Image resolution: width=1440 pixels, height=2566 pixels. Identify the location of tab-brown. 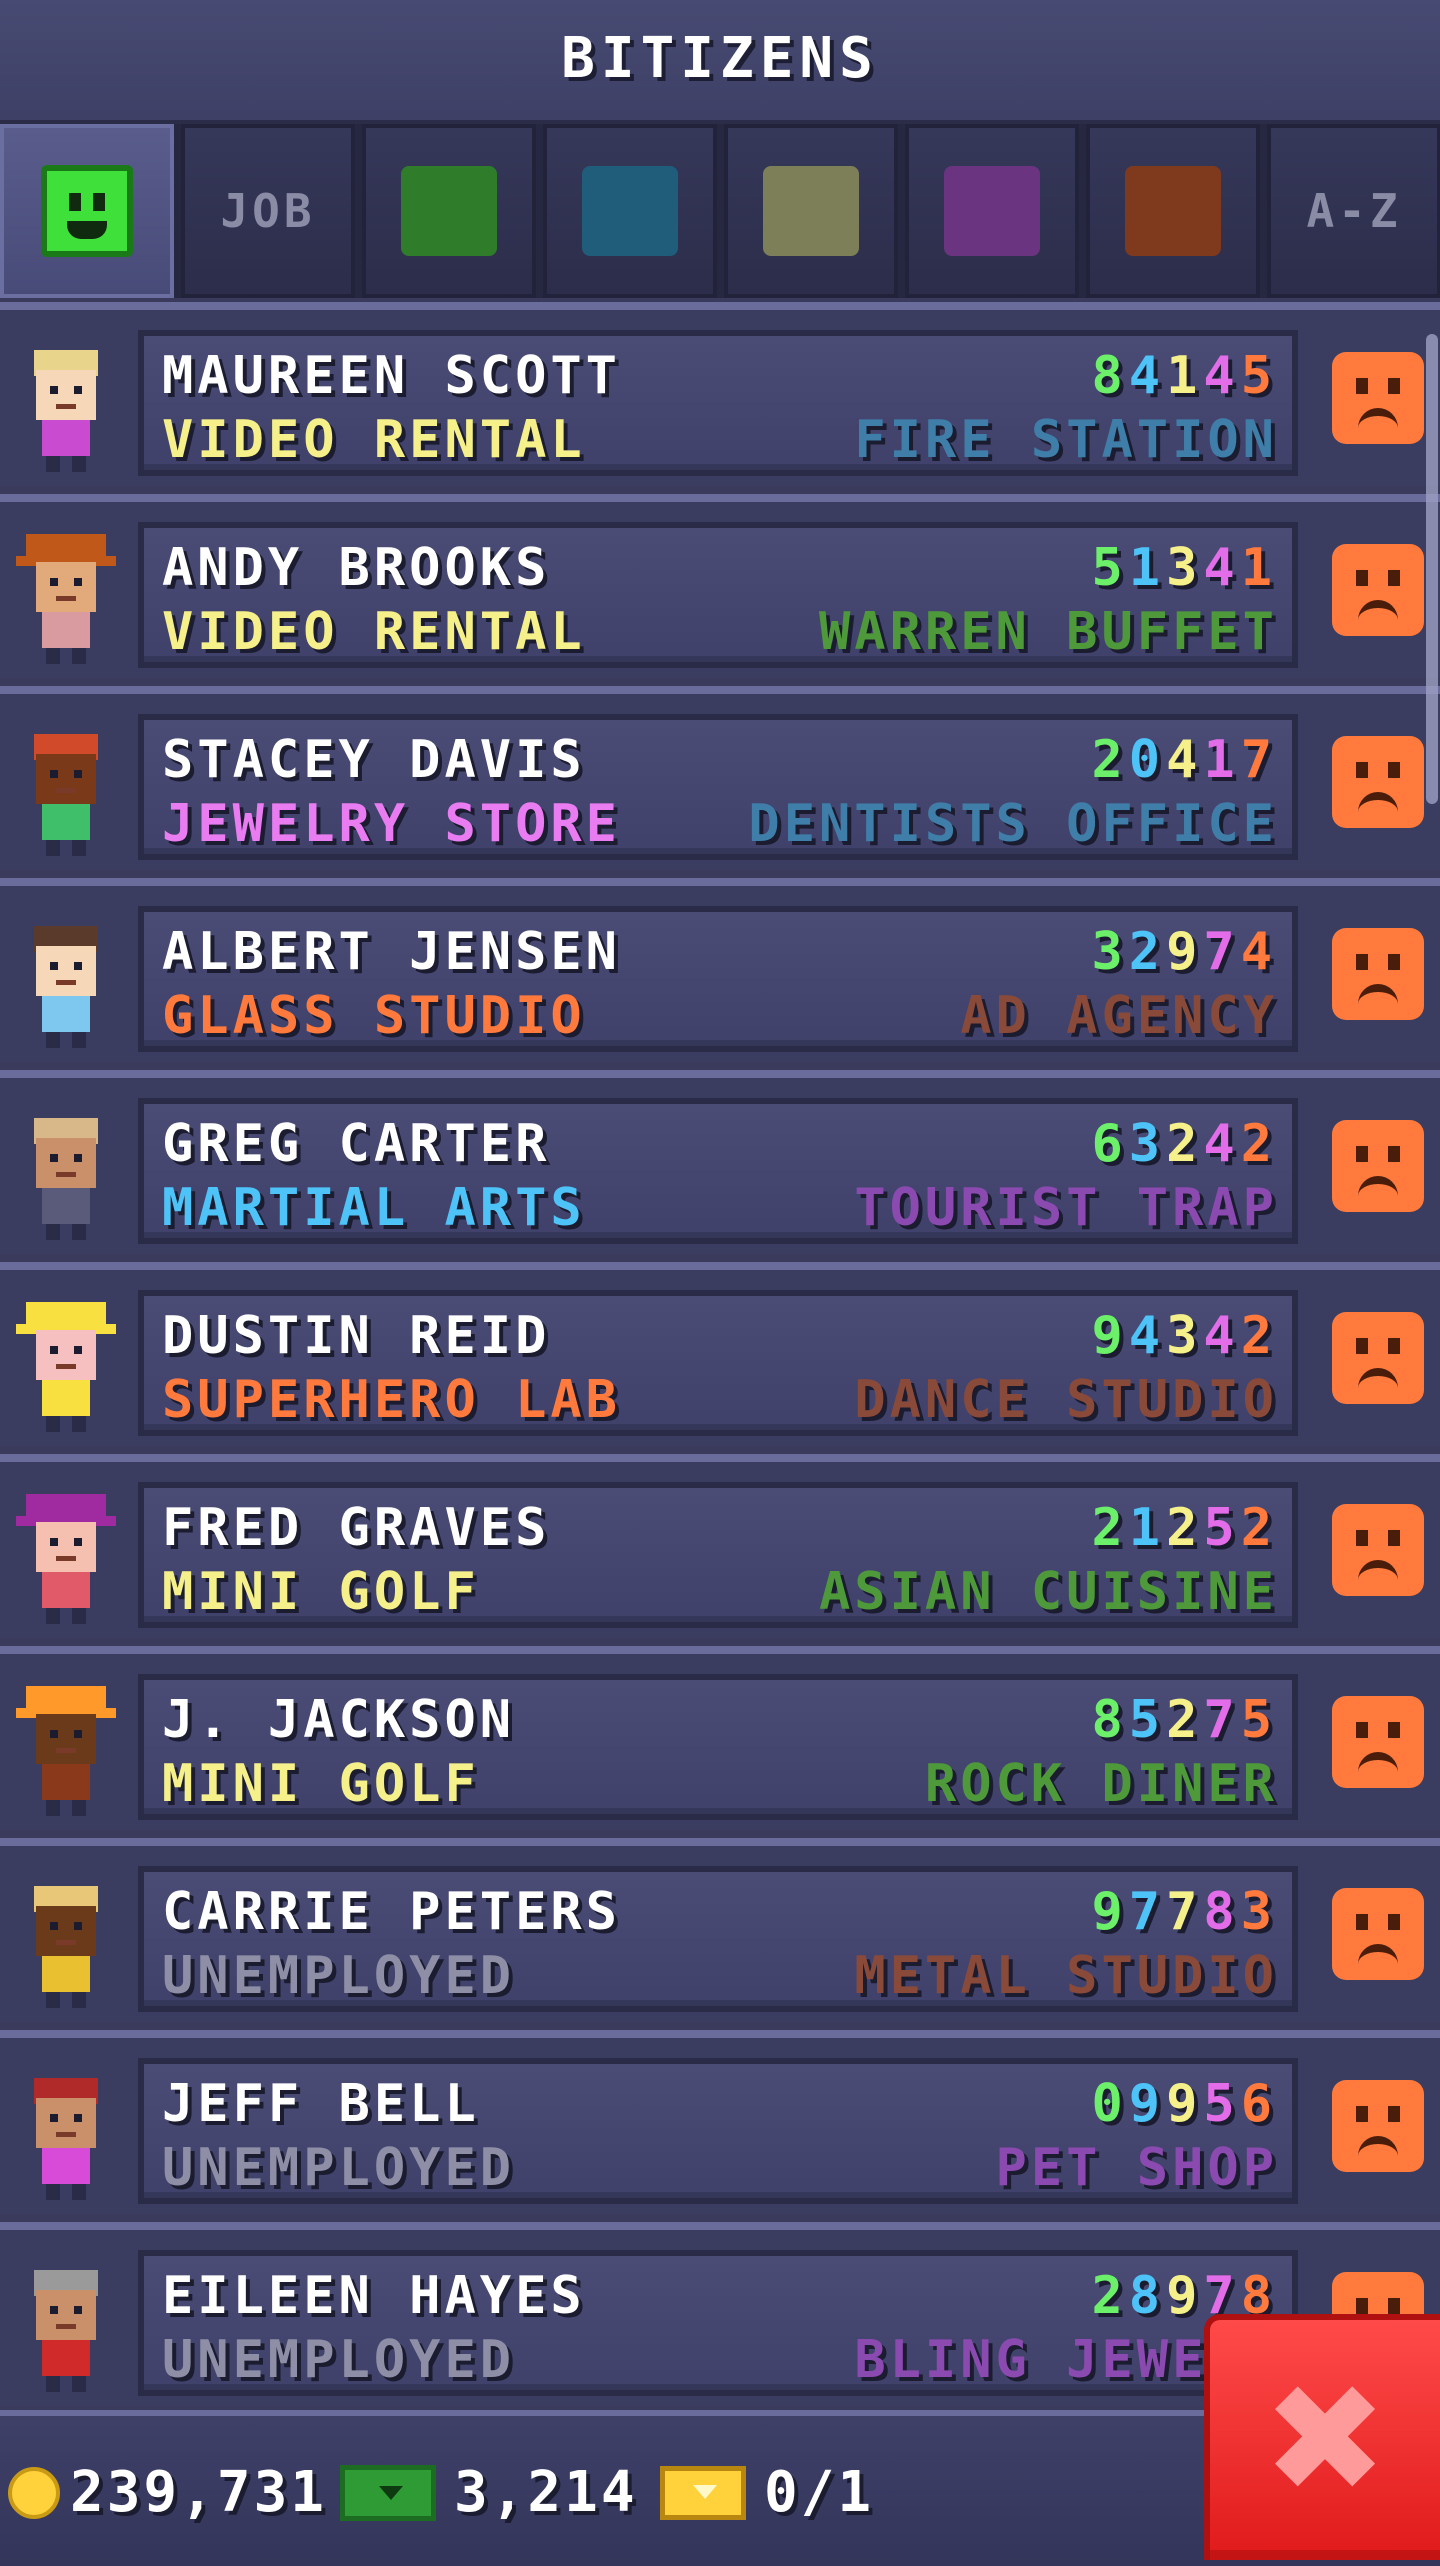
(1173, 211).